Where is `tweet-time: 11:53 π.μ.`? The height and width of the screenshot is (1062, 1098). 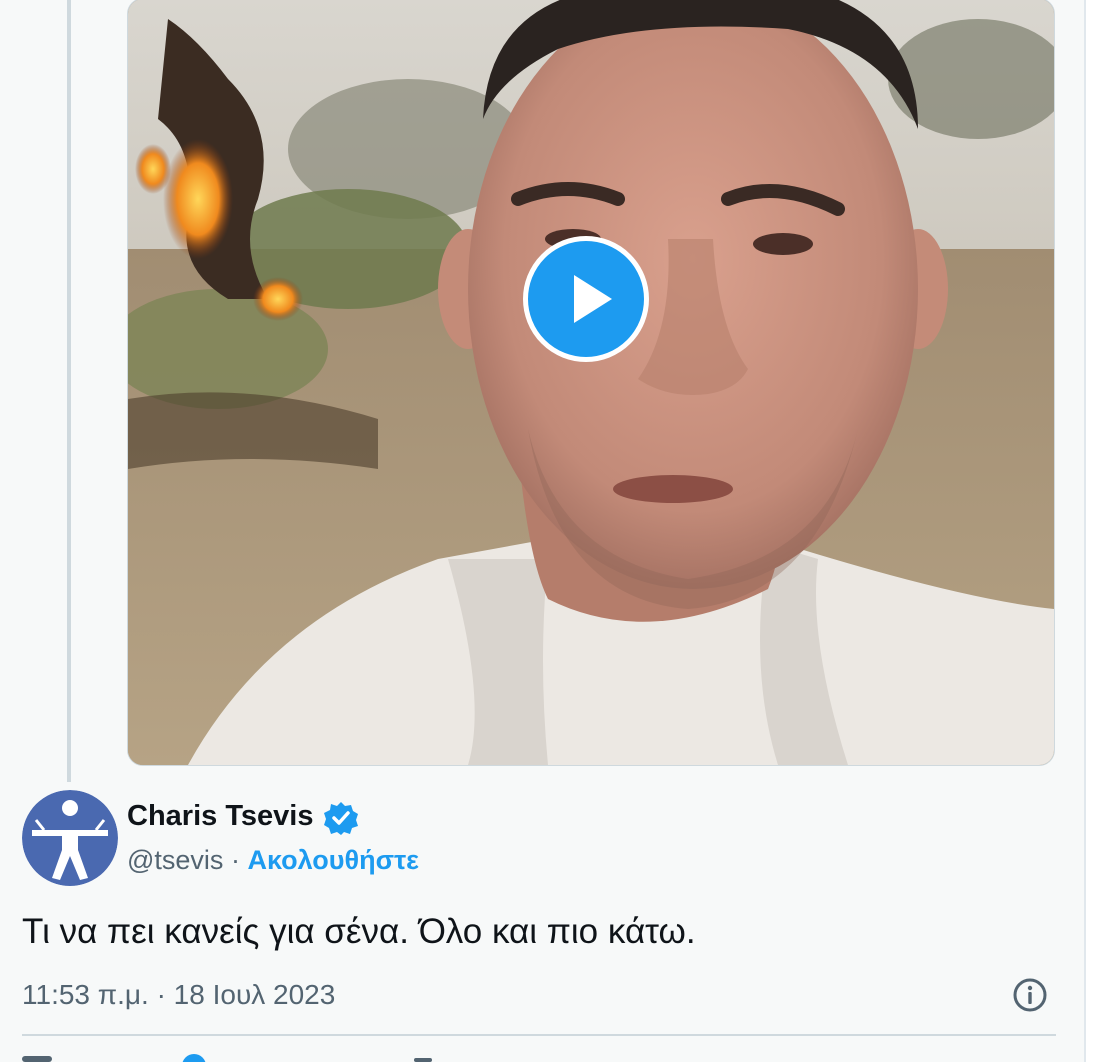 tweet-time: 11:53 π.μ. is located at coordinates (85, 994).